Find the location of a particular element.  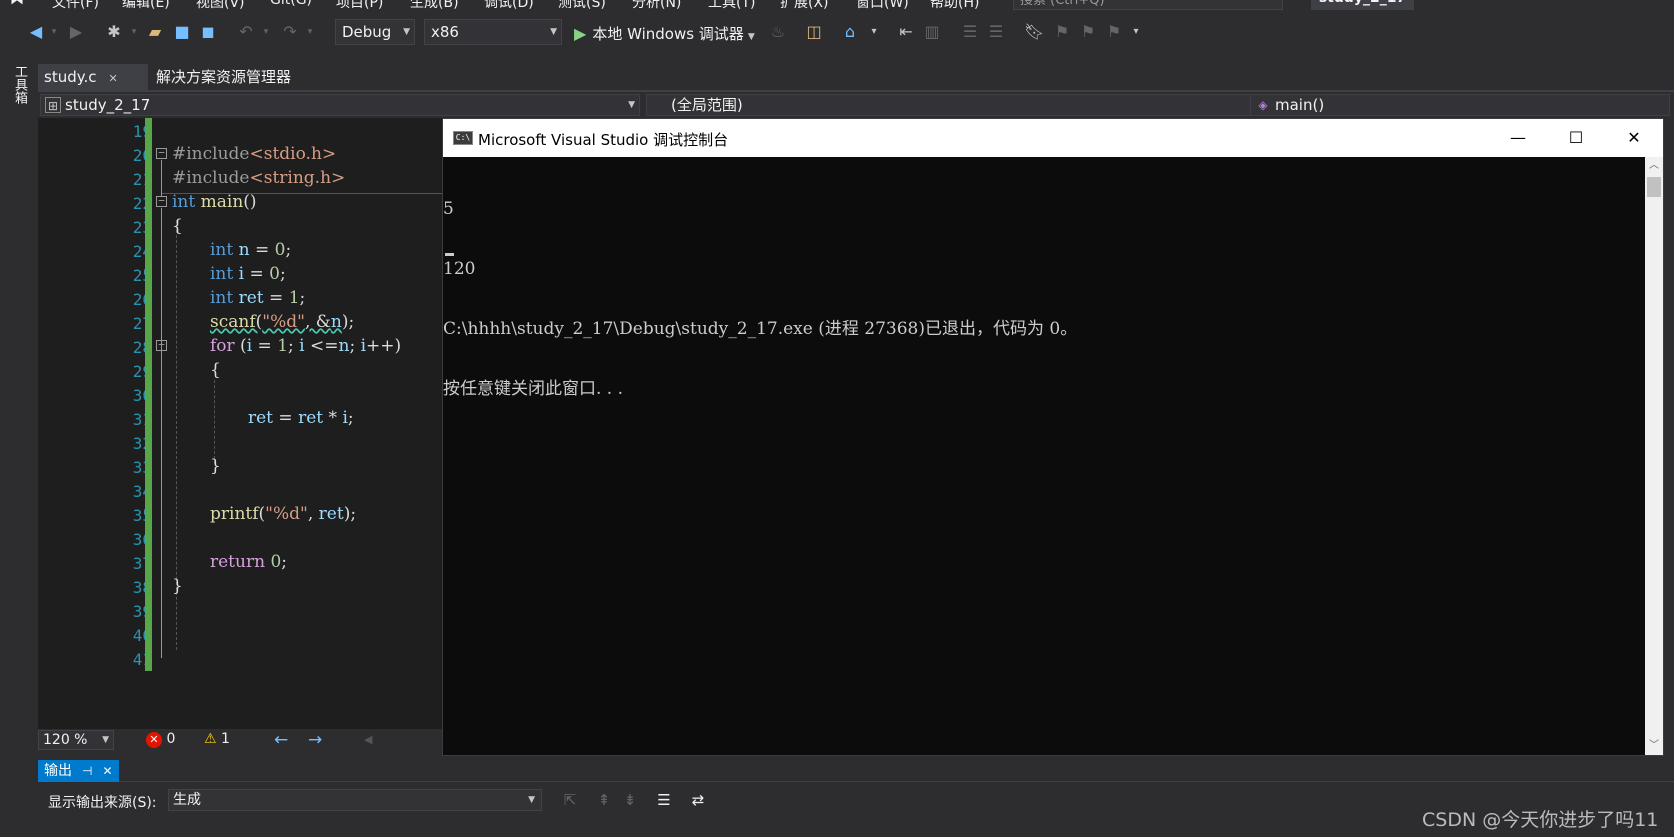

bookmark-icon: 🔖︎ is located at coordinates (1034, 32).